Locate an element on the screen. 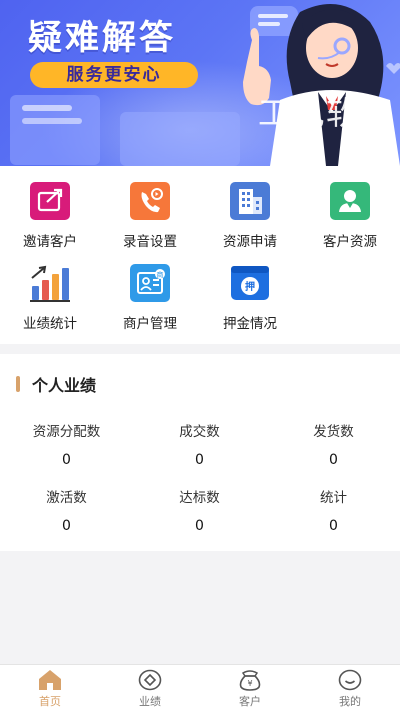 This screenshot has width=400, height=711. banner-title: 疑难解答 is located at coordinates (102, 38).